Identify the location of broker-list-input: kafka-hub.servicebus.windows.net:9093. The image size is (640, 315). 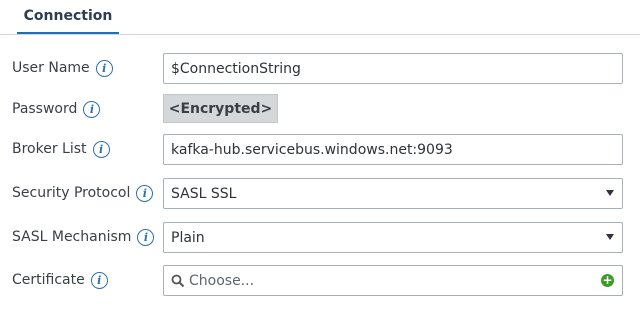
(393, 149).